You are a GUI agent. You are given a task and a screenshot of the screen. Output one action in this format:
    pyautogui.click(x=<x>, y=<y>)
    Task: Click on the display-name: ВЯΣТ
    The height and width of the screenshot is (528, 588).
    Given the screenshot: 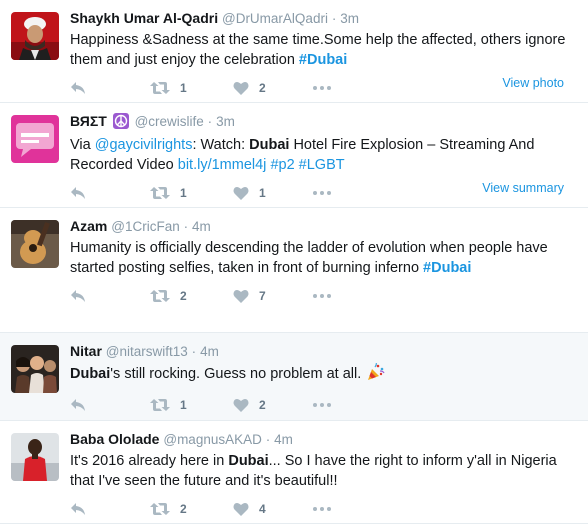 What is the action you would take?
    pyautogui.click(x=88, y=121)
    